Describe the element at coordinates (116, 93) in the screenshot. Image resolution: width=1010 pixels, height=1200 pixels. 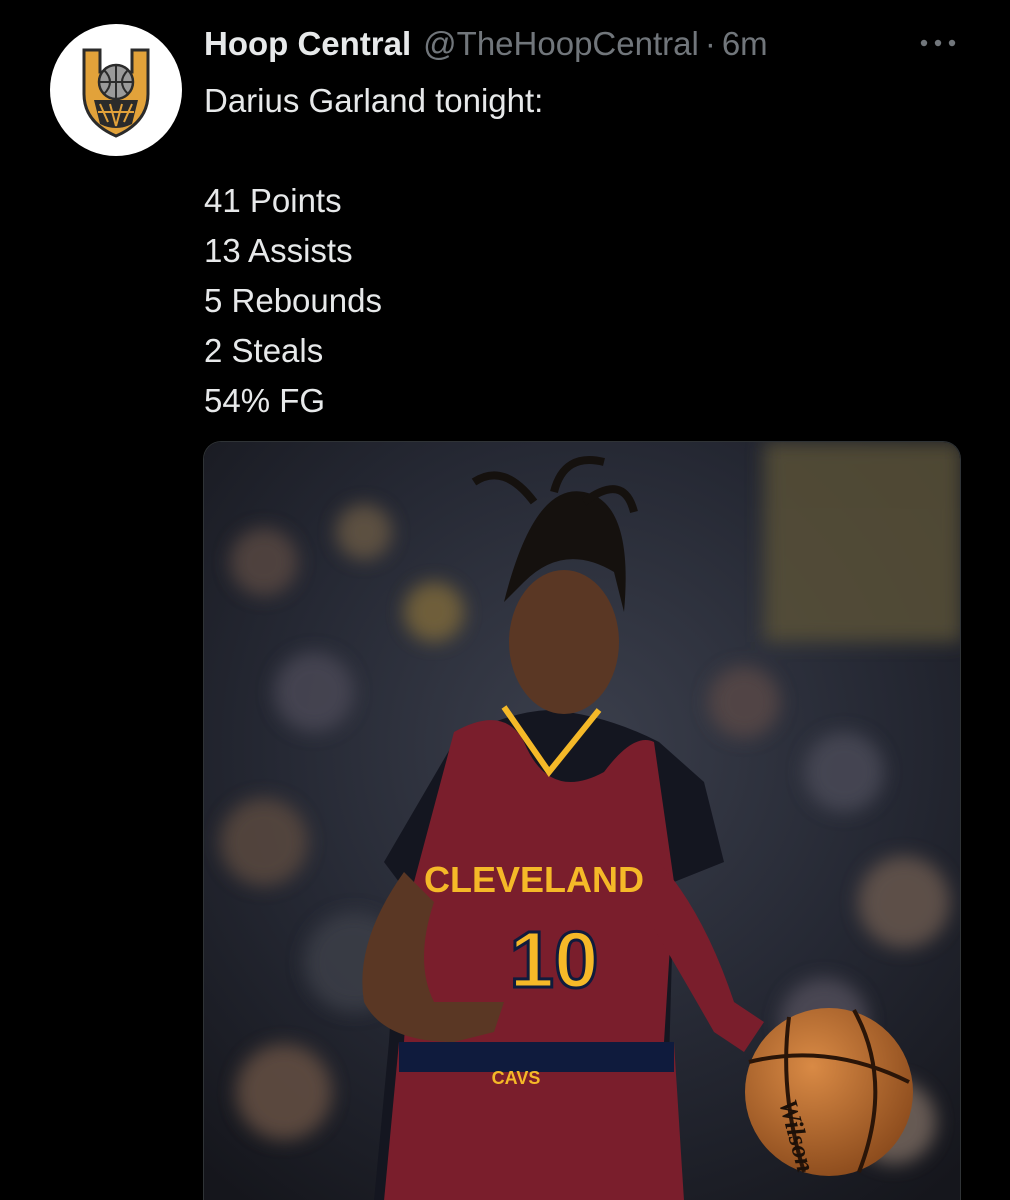
I see `hoop-central-logo` at that location.